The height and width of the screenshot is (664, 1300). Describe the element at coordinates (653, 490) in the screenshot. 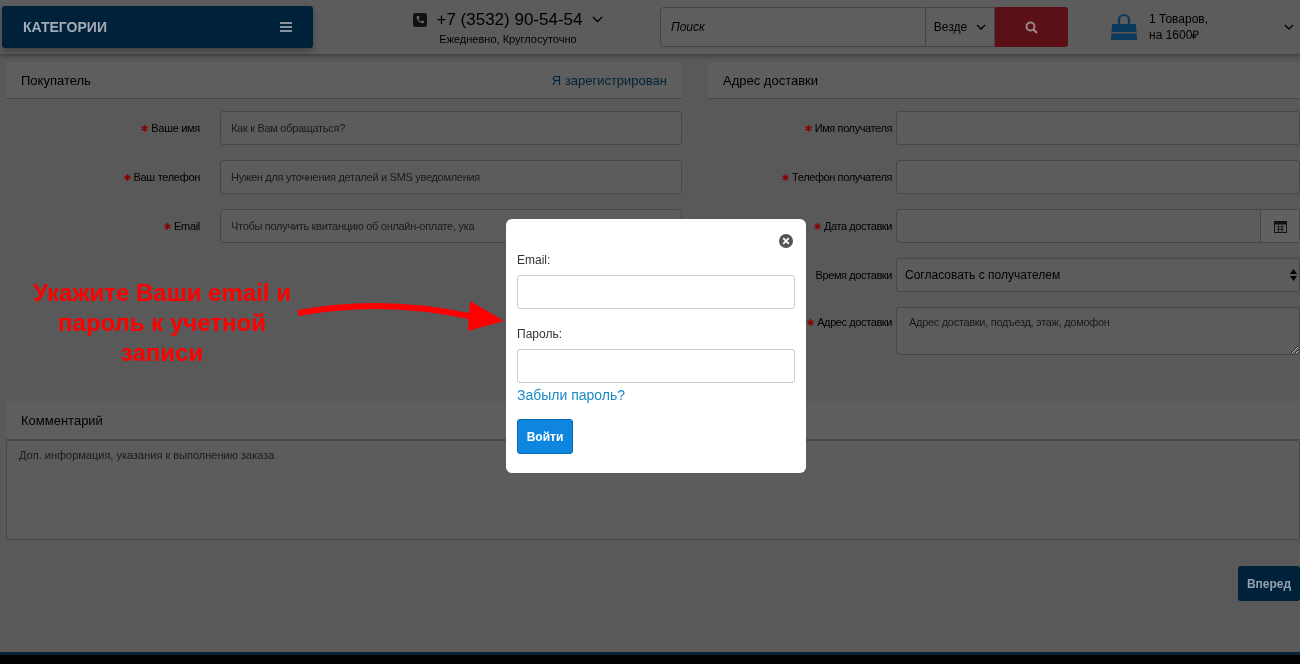

I see `comment-field: Доп. информация, указания к выполнению заказа` at that location.